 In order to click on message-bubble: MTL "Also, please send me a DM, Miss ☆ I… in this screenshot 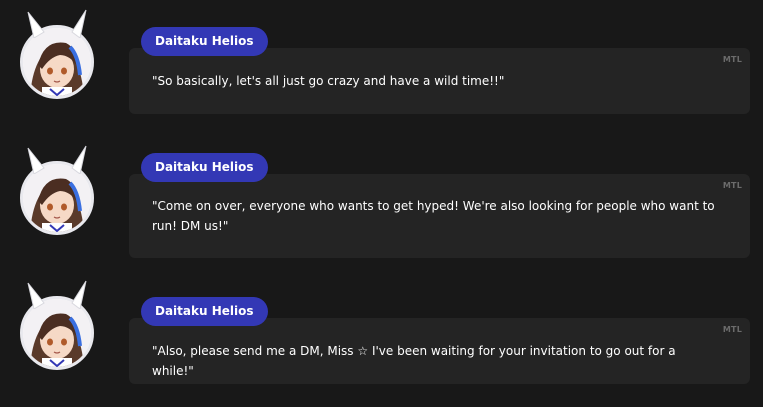, I will do `click(439, 351)`.